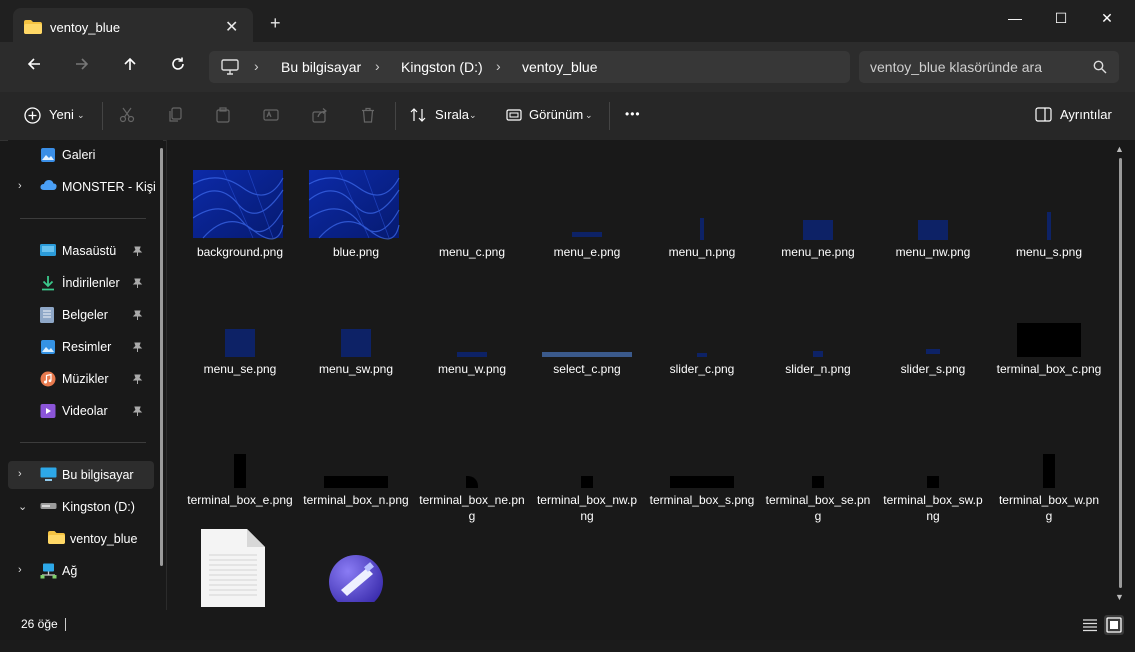 Image resolution: width=1135 pixels, height=652 pixels. What do you see at coordinates (240, 478) in the screenshot?
I see `file-item: terminal_box_e.png` at bounding box center [240, 478].